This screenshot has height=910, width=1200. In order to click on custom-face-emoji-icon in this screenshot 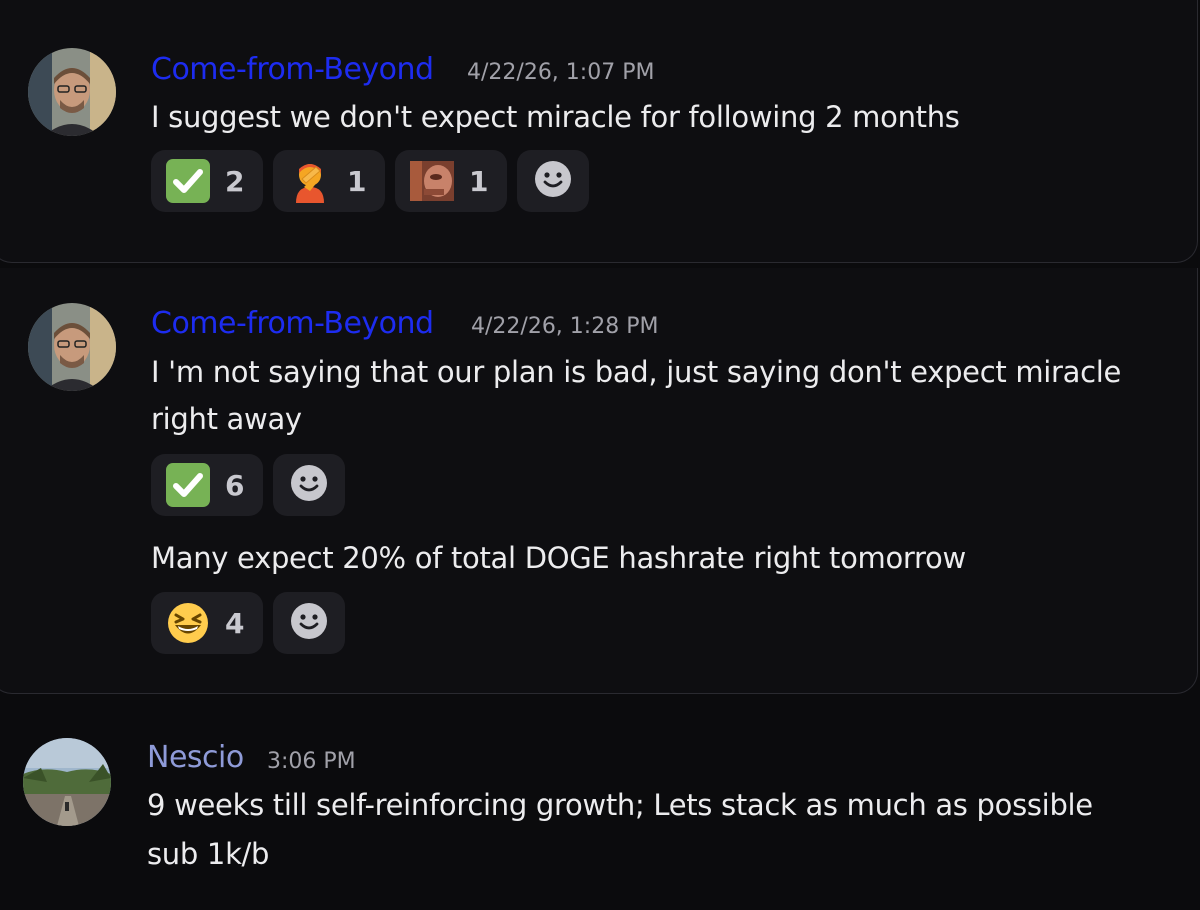, I will do `click(432, 181)`.